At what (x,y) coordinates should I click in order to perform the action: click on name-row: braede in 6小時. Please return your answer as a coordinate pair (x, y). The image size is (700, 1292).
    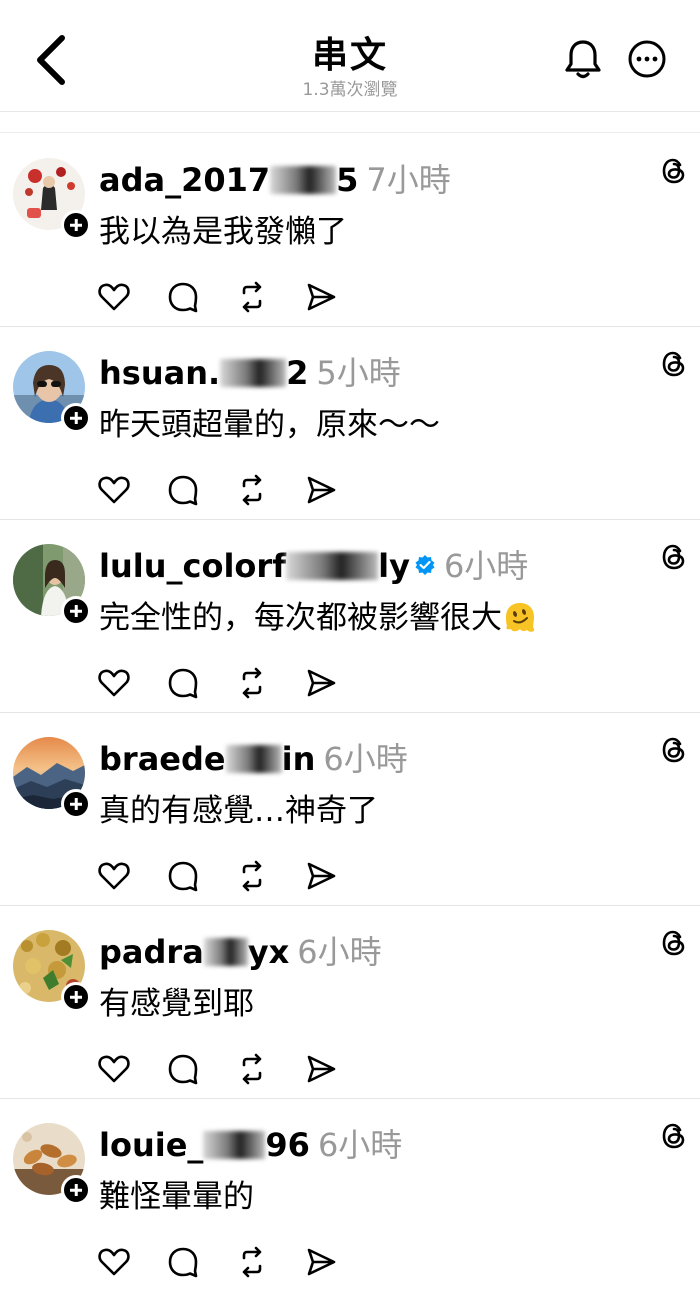
    Looking at the image, I should click on (253, 759).